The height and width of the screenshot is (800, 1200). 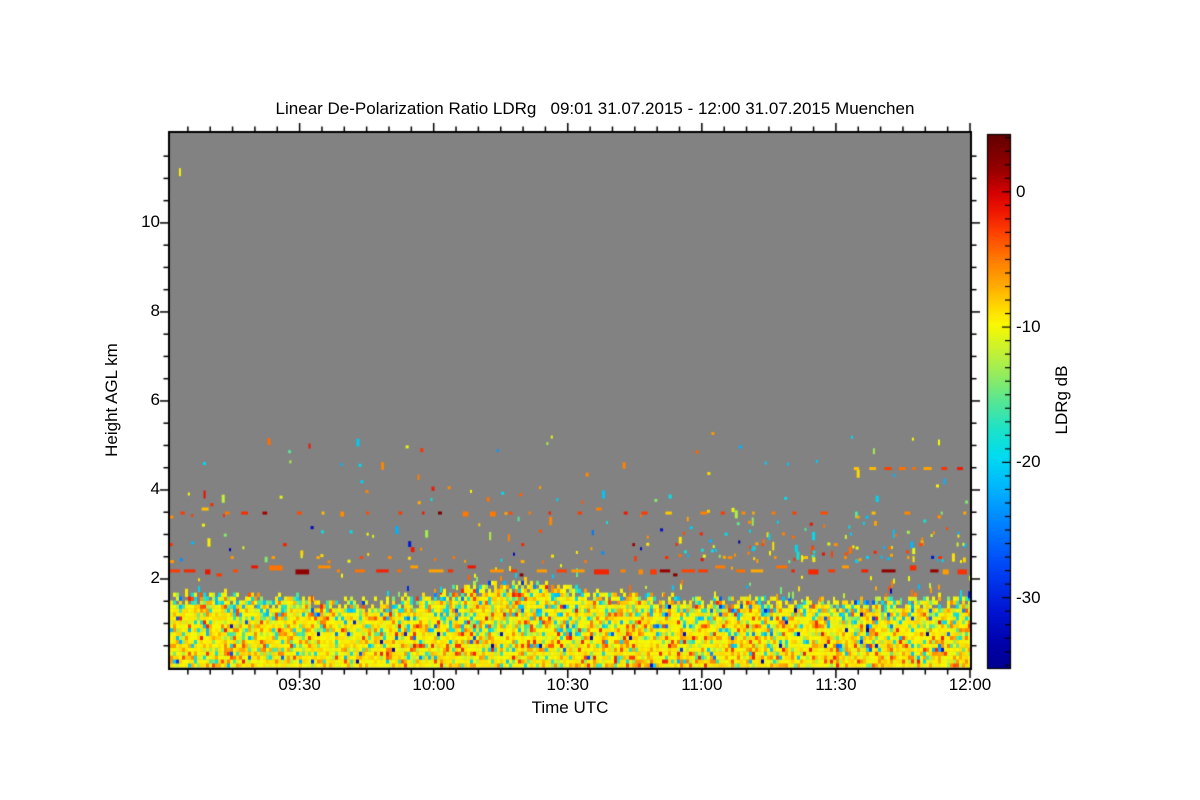 I want to click on y-tick-label: 10, so click(x=150, y=221).